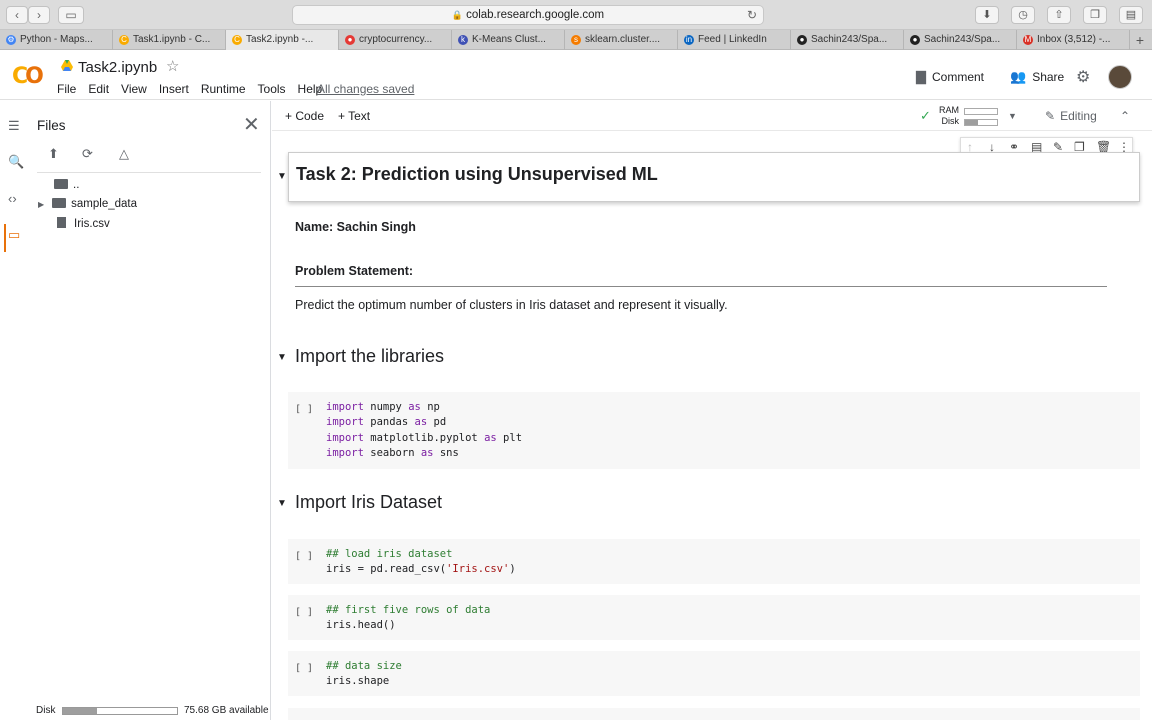  Describe the element at coordinates (66, 89) in the screenshot. I see `menu-file: File` at that location.